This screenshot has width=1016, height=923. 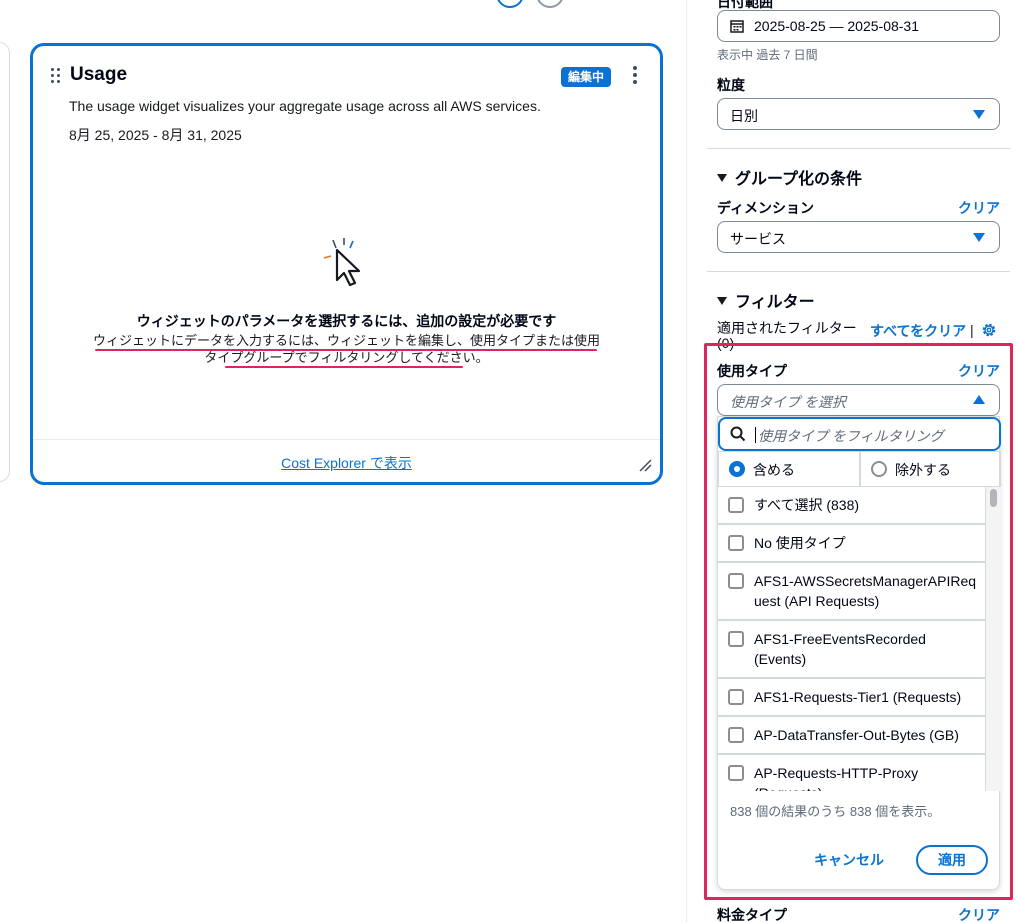 What do you see at coordinates (788, 402) in the screenshot?
I see `usage-type-placeholder: 使用タイプ を選択` at bounding box center [788, 402].